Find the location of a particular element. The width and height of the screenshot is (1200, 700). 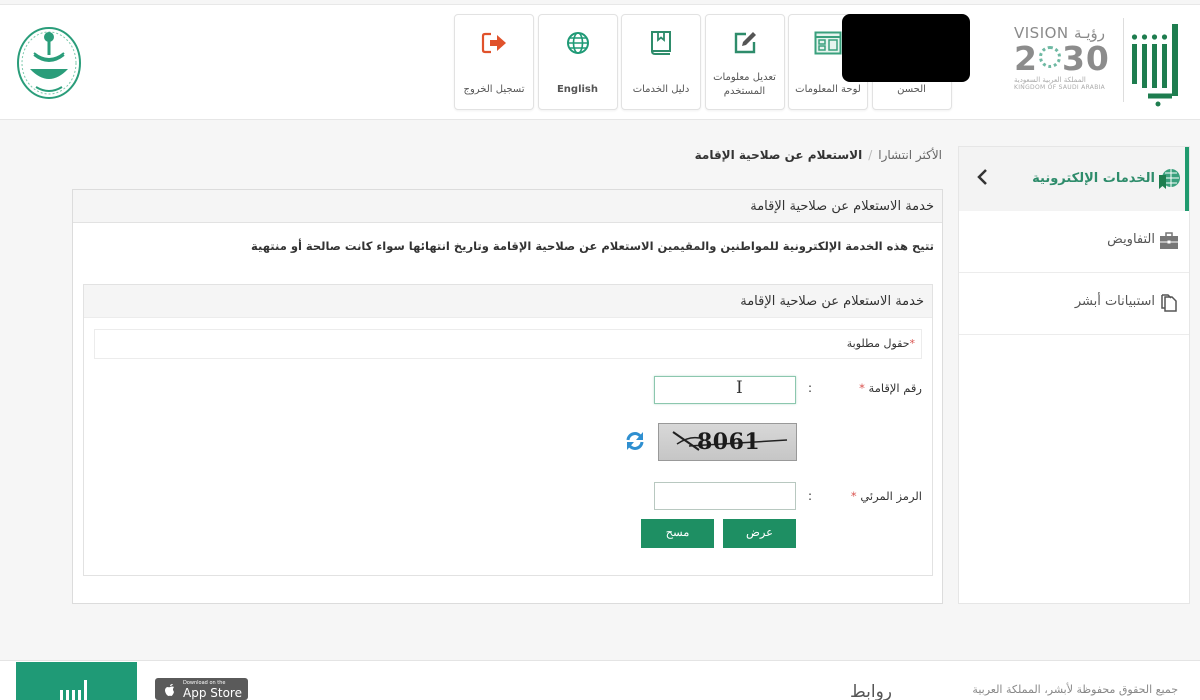

clear-button: مسح is located at coordinates (677, 533).